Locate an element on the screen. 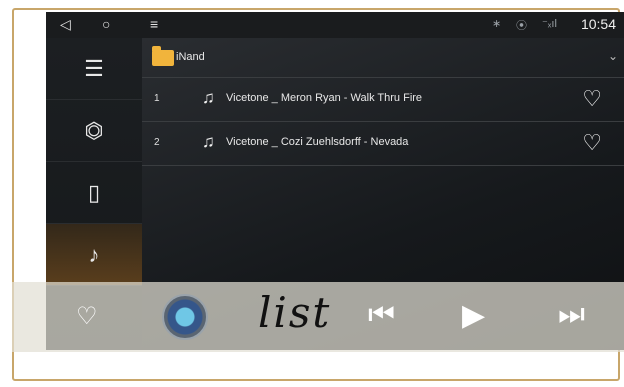 The height and width of the screenshot is (387, 624). sidebar-item-list: ☰ is located at coordinates (94, 69).